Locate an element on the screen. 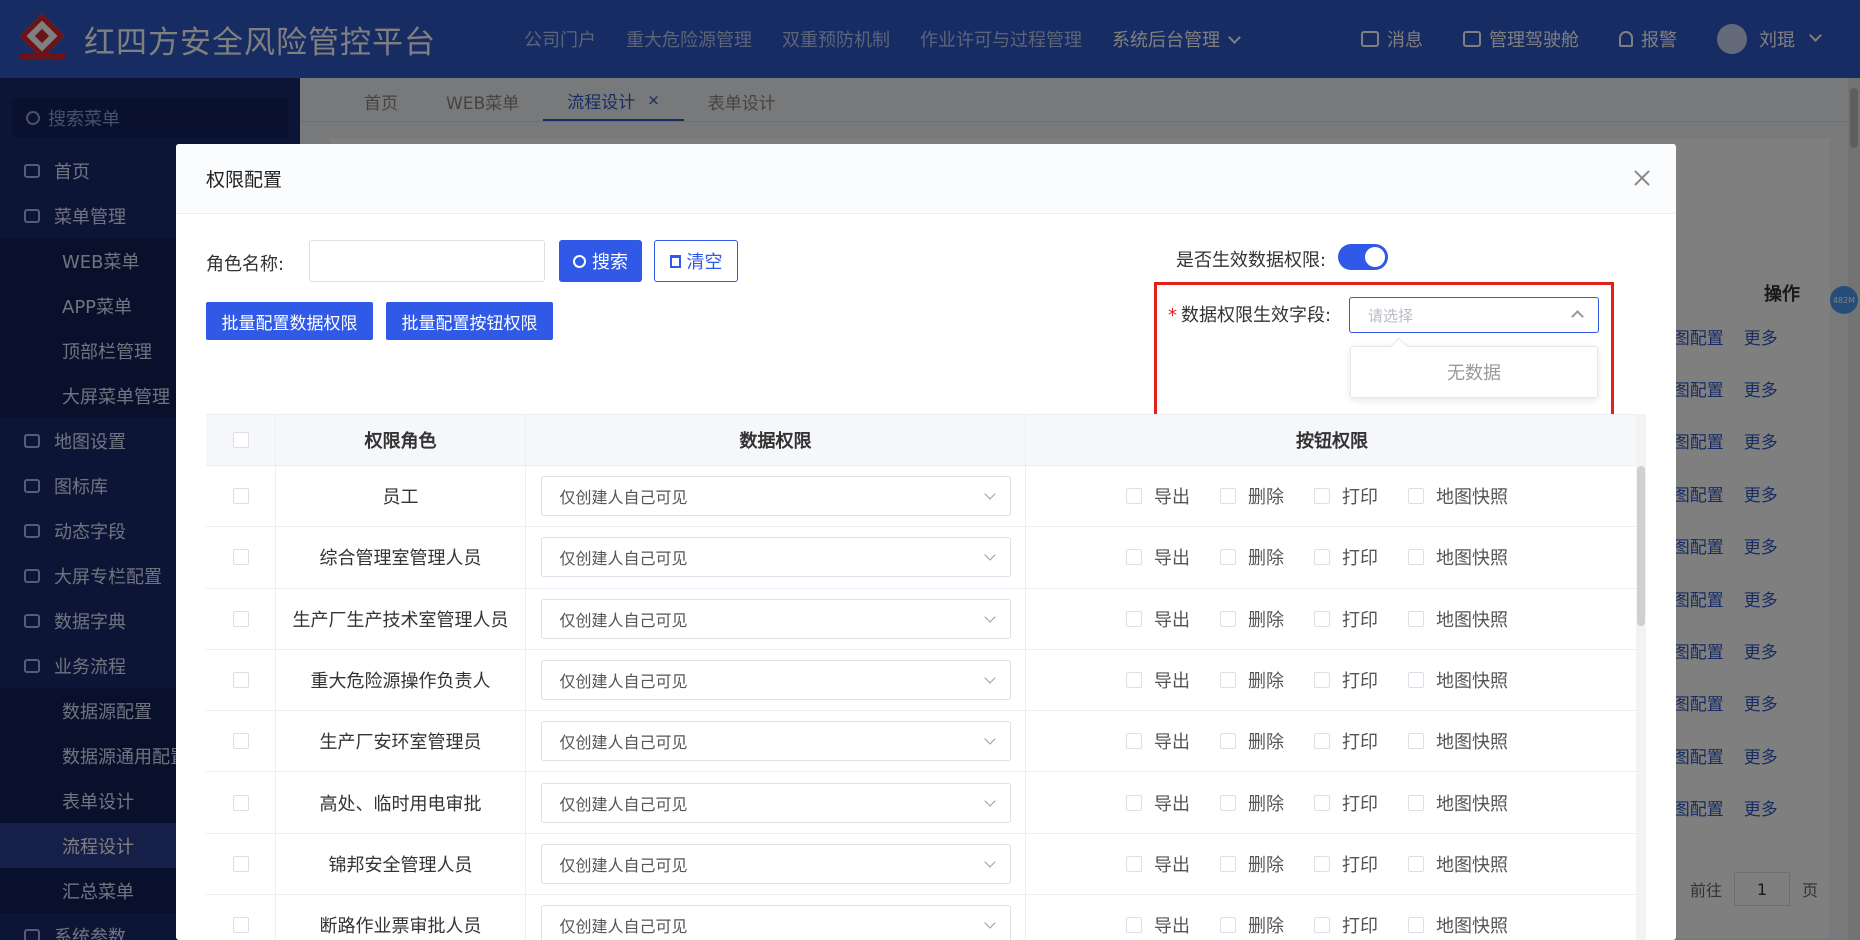 The height and width of the screenshot is (940, 1860). select-value: 仅创建人自己可见 is located at coordinates (623, 927).